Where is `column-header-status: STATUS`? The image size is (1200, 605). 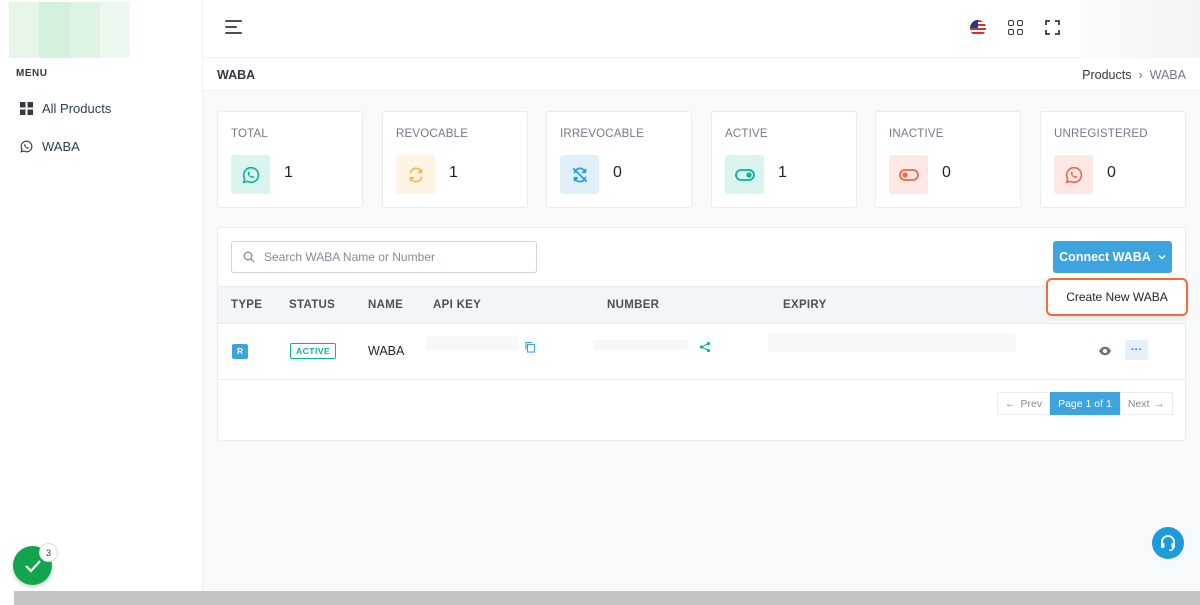
column-header-status: STATUS is located at coordinates (312, 305).